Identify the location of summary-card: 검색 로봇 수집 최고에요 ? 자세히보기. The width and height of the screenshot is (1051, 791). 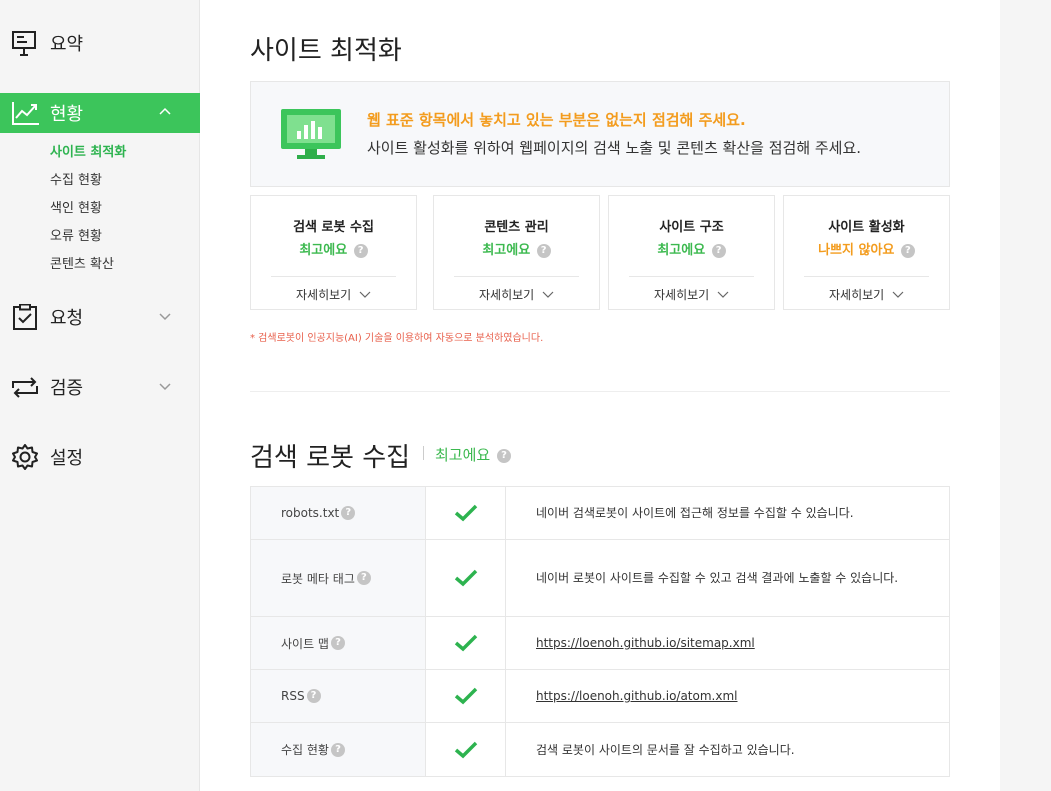
(333, 252).